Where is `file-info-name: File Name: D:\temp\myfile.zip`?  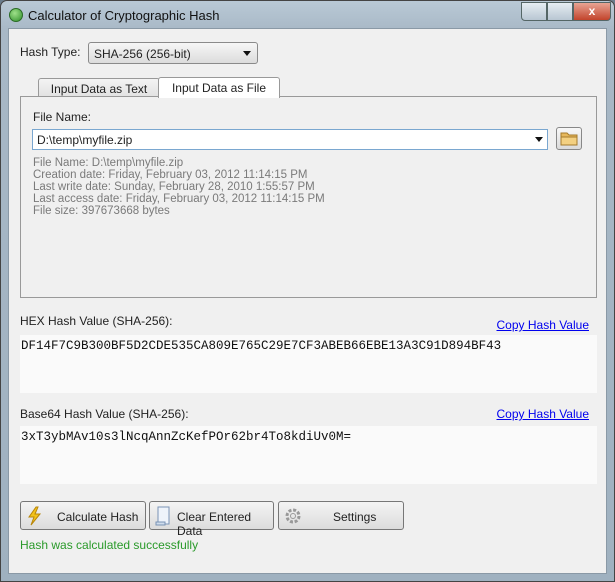
file-info-name: File Name: D:\temp\myfile.zip is located at coordinates (108, 163).